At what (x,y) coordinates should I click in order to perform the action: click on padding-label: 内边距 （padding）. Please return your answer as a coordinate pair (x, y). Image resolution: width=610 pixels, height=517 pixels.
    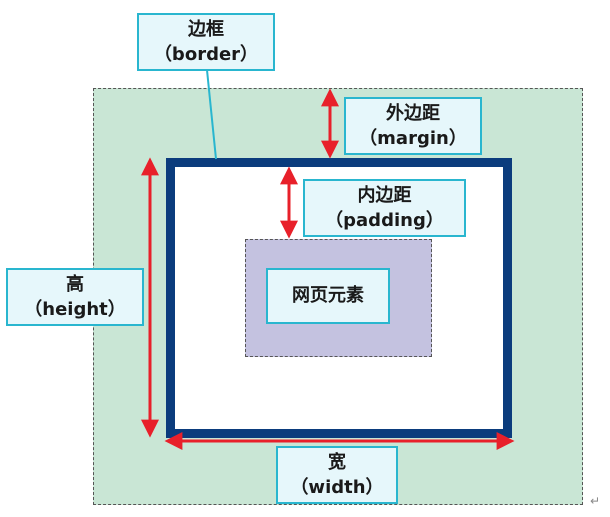
    Looking at the image, I should click on (384, 208).